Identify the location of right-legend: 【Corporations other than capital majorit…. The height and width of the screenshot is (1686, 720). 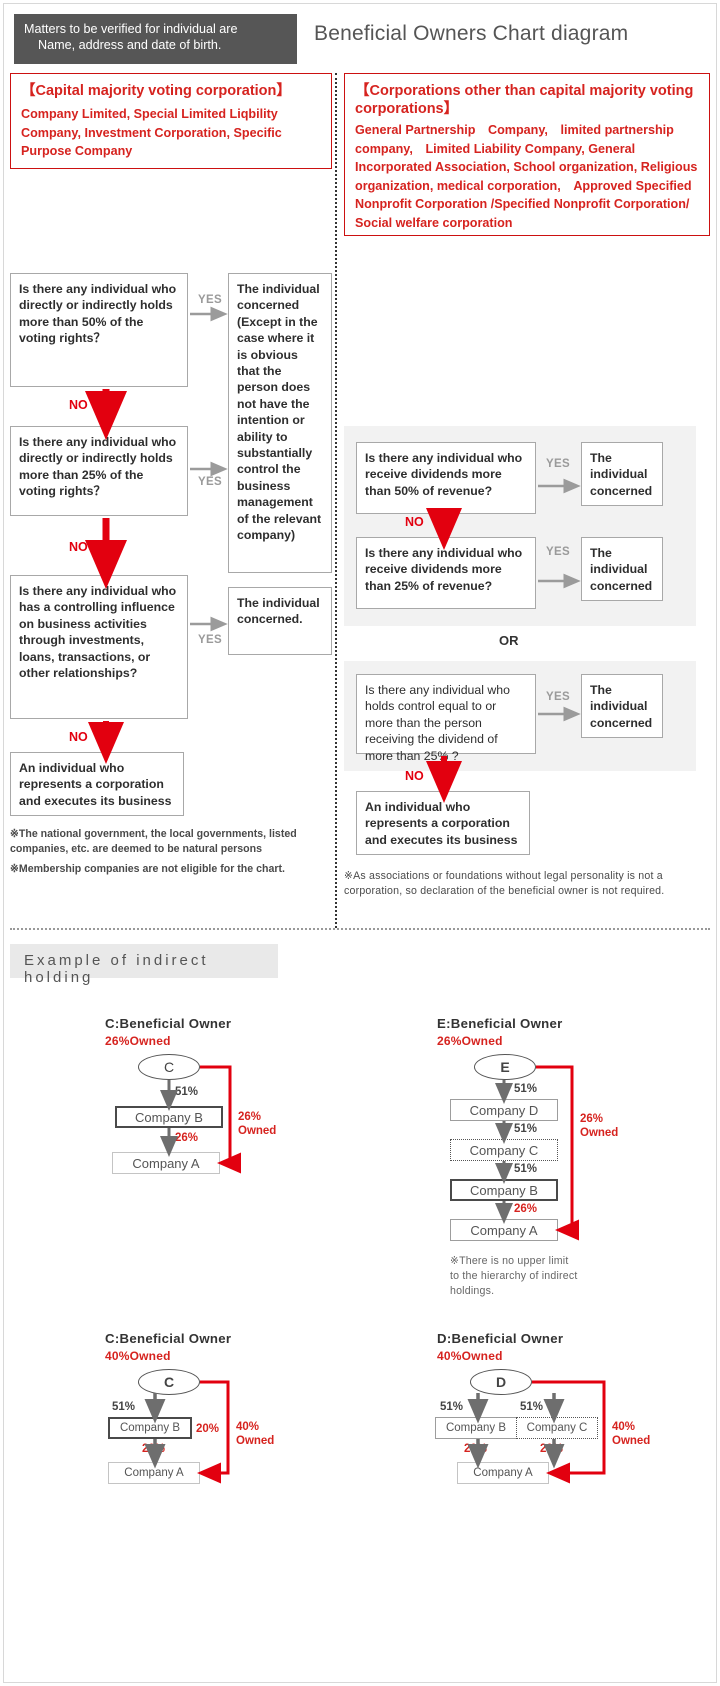
(527, 154).